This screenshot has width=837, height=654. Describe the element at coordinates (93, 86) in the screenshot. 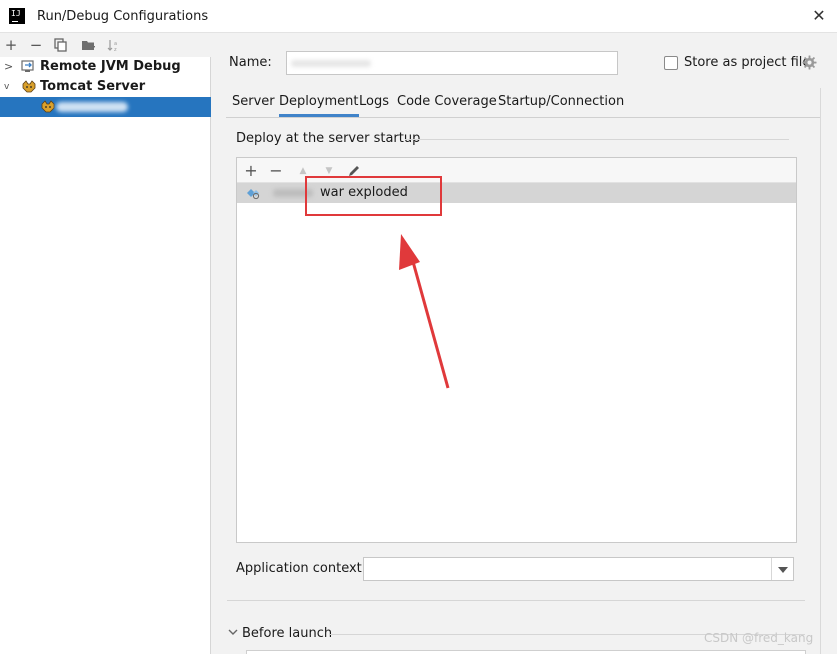

I see `tree-item-label: Tomcat Server` at that location.